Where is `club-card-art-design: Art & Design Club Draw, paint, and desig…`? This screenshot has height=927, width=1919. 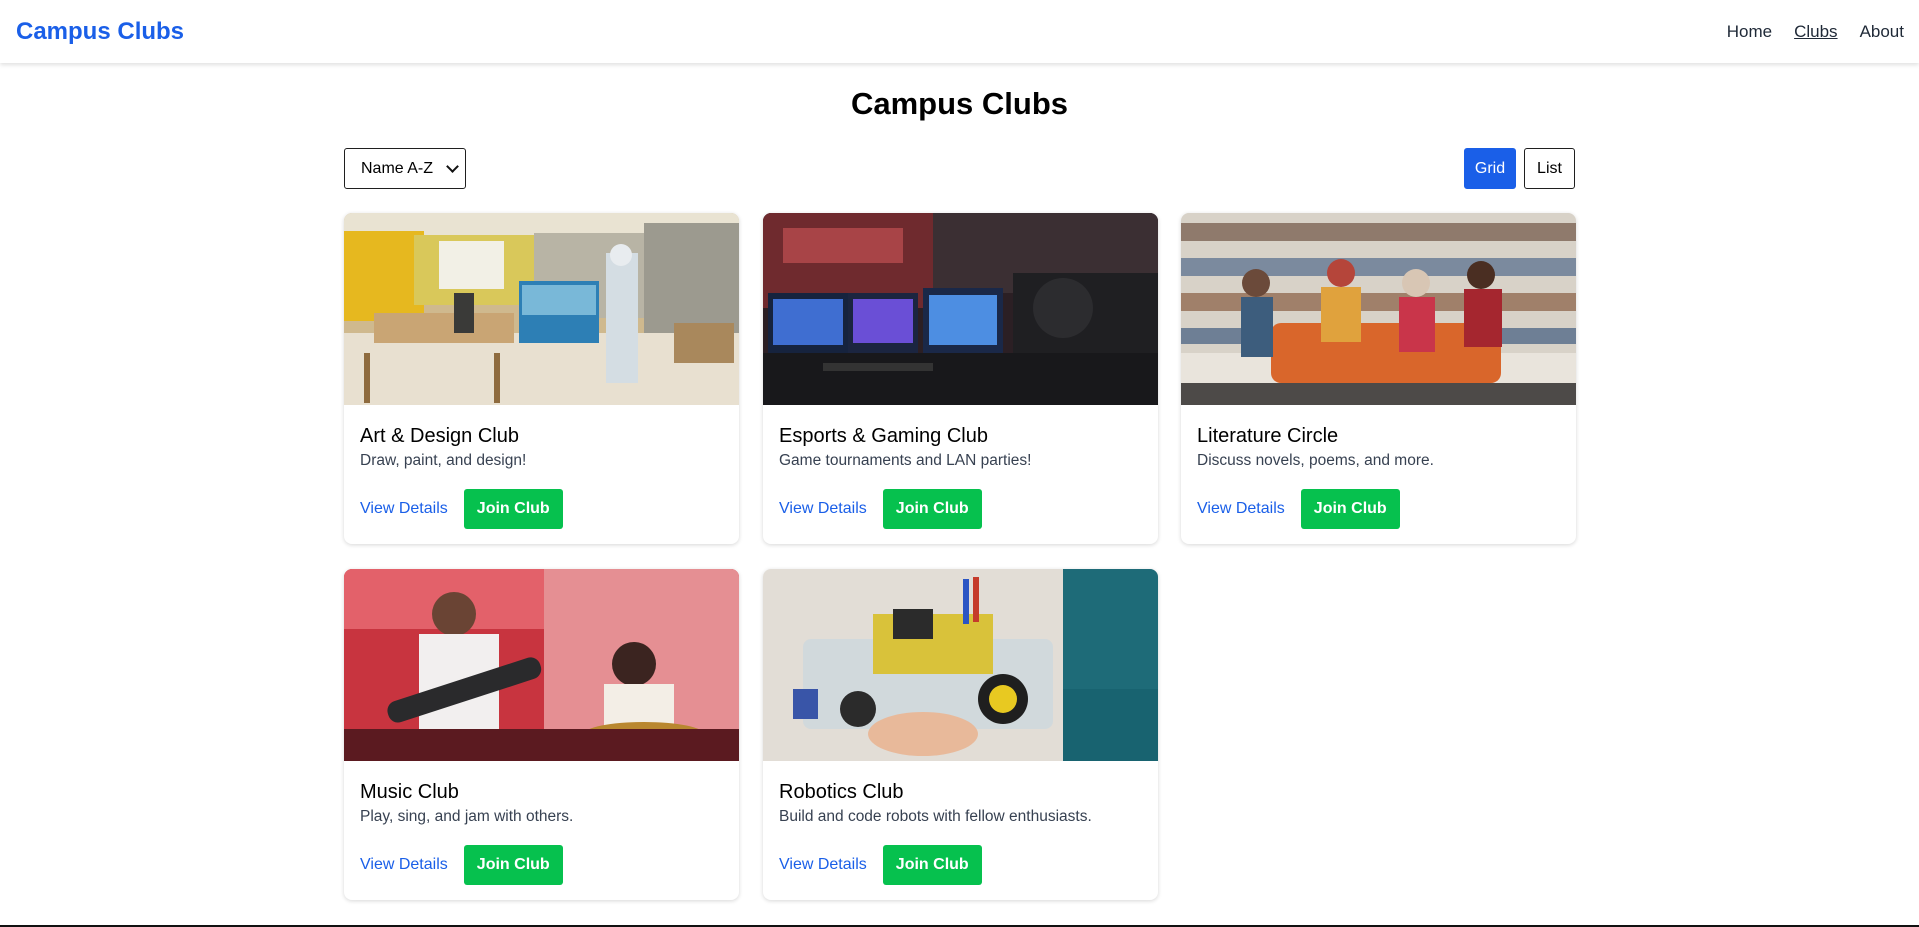
club-card-art-design: Art & Design Club Draw, paint, and desig… is located at coordinates (541, 378).